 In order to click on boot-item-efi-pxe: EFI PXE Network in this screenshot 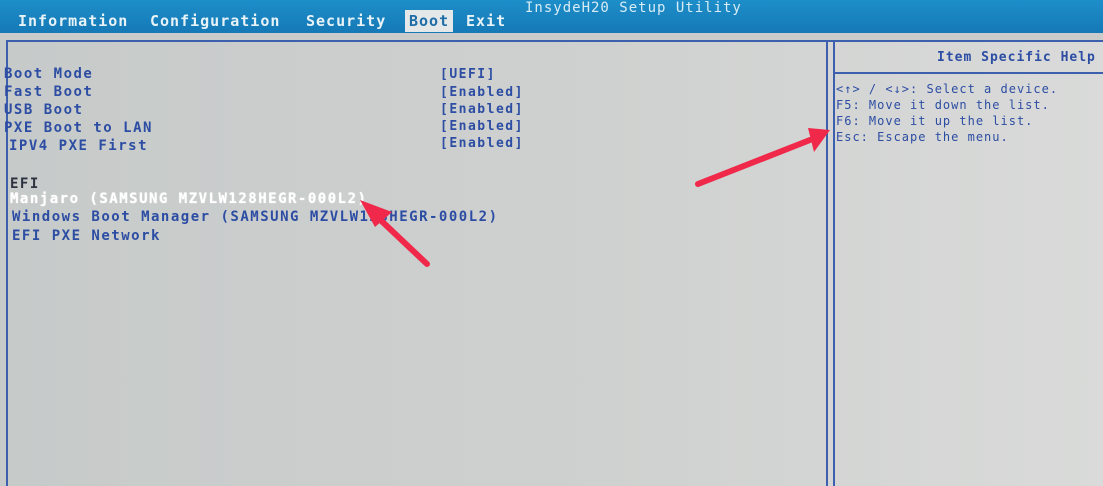, I will do `click(86, 236)`.